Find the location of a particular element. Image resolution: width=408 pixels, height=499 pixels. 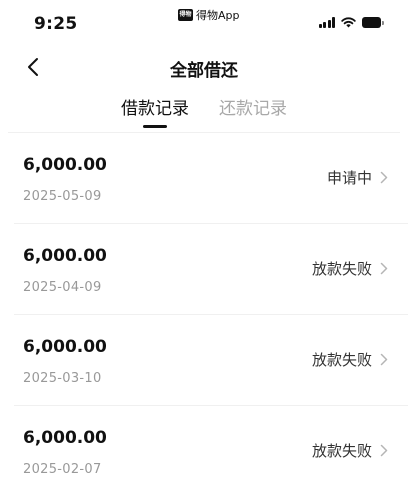

tab-active-indicator is located at coordinates (155, 126).